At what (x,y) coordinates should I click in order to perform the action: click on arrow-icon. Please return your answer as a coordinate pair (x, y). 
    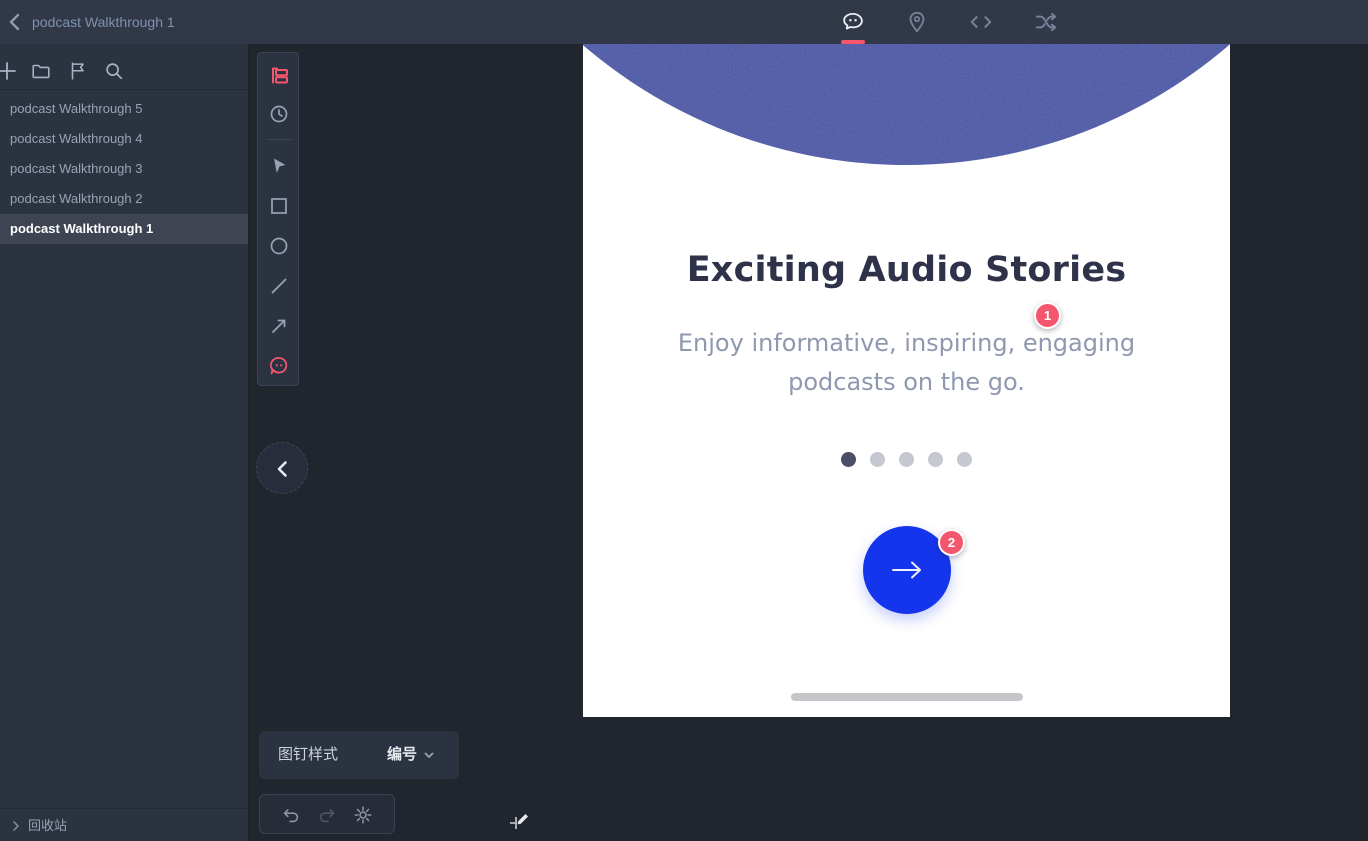
    Looking at the image, I should click on (279, 326).